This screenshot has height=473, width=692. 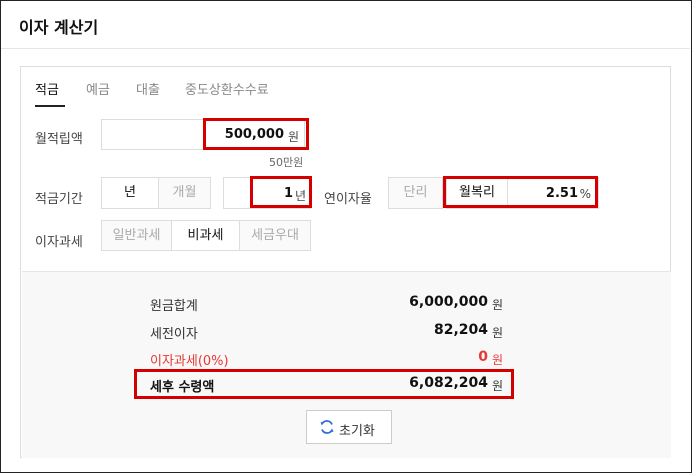 What do you see at coordinates (357, 431) in the screenshot?
I see `reset-button-label: 초기화` at bounding box center [357, 431].